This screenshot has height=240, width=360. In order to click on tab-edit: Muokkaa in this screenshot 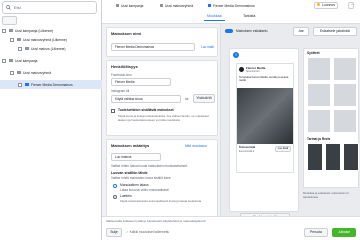, I will do `click(214, 16)`.